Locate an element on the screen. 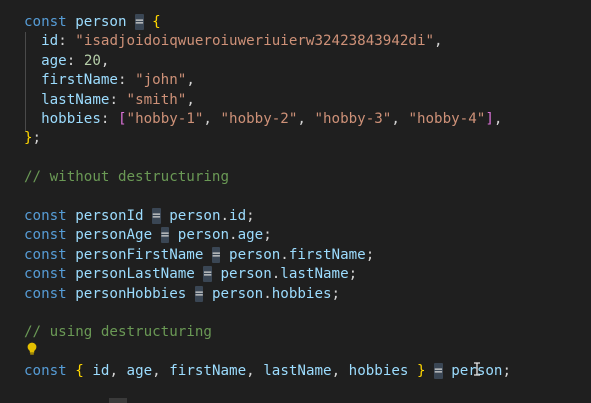  string-value: "smith" is located at coordinates (156, 99).